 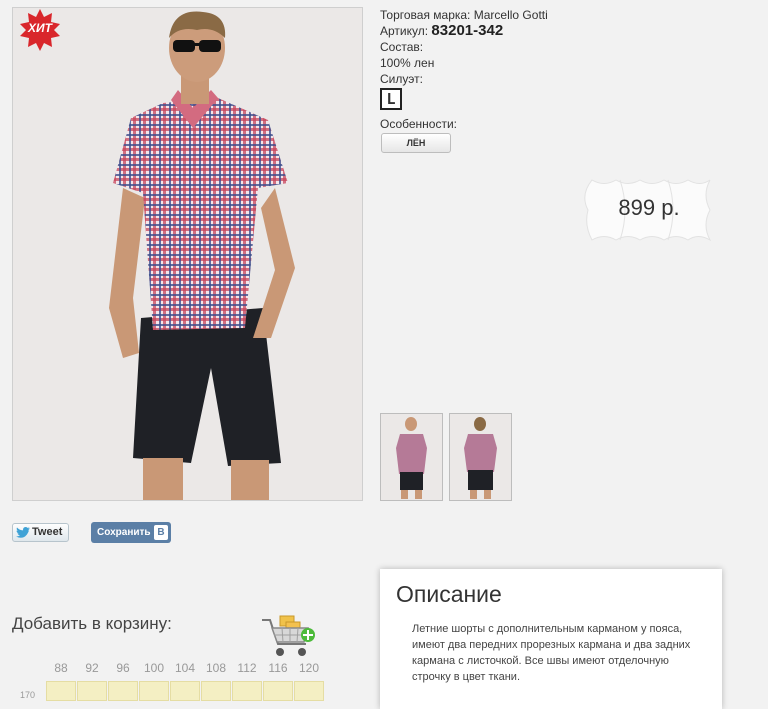 What do you see at coordinates (419, 124) in the screenshot?
I see `features-label: Особенности:` at bounding box center [419, 124].